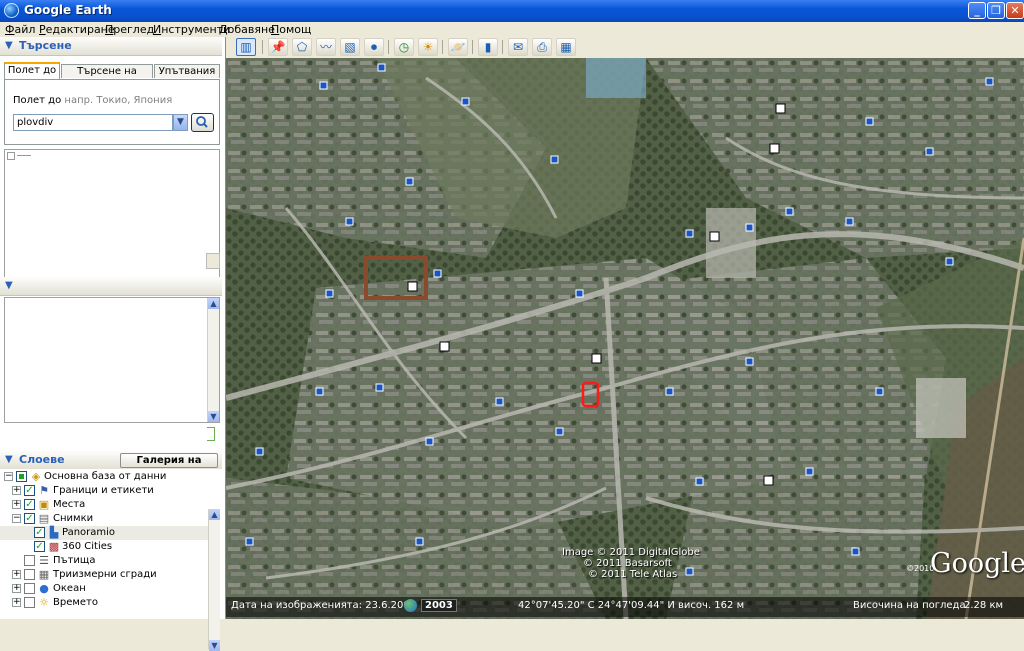 The image size is (1024, 651). What do you see at coordinates (111, 46) in the screenshot?
I see `search-panel-header: ▼ Търсене` at bounding box center [111, 46].